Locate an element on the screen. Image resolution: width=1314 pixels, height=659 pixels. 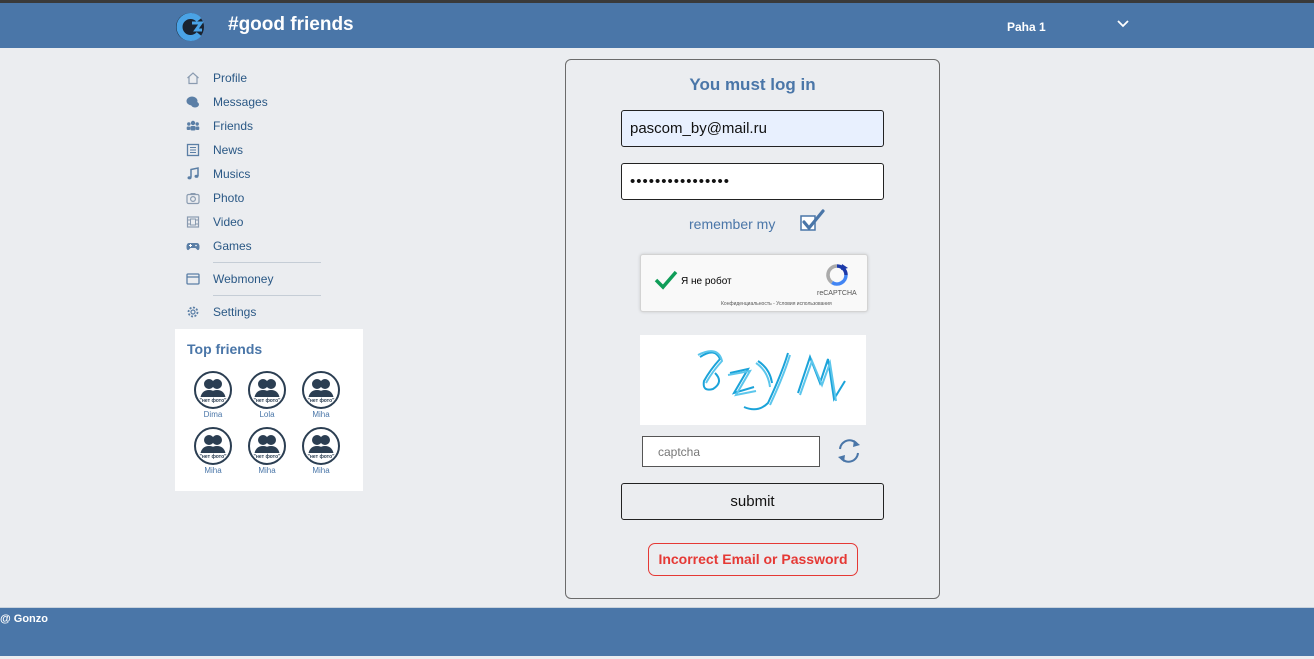
recaptcha-label: Я не робот is located at coordinates (706, 281).